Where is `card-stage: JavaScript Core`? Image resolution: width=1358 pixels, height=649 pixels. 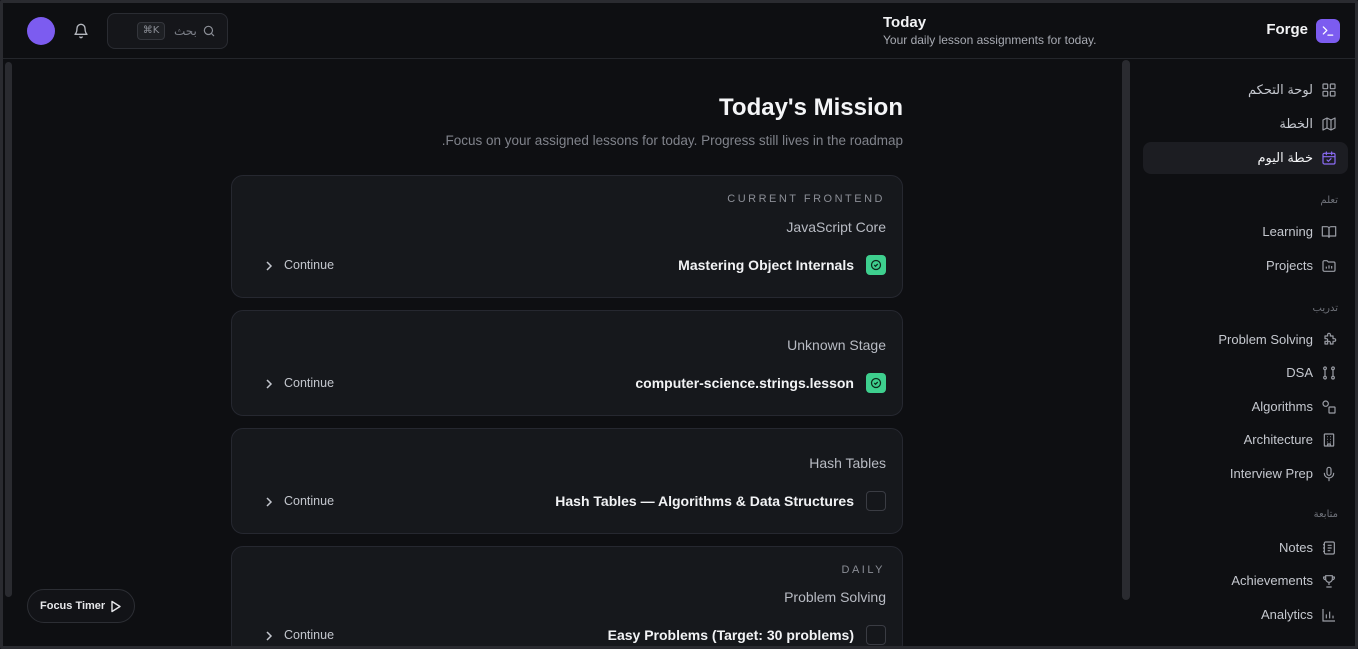
card-stage: JavaScript Core is located at coordinates (836, 227).